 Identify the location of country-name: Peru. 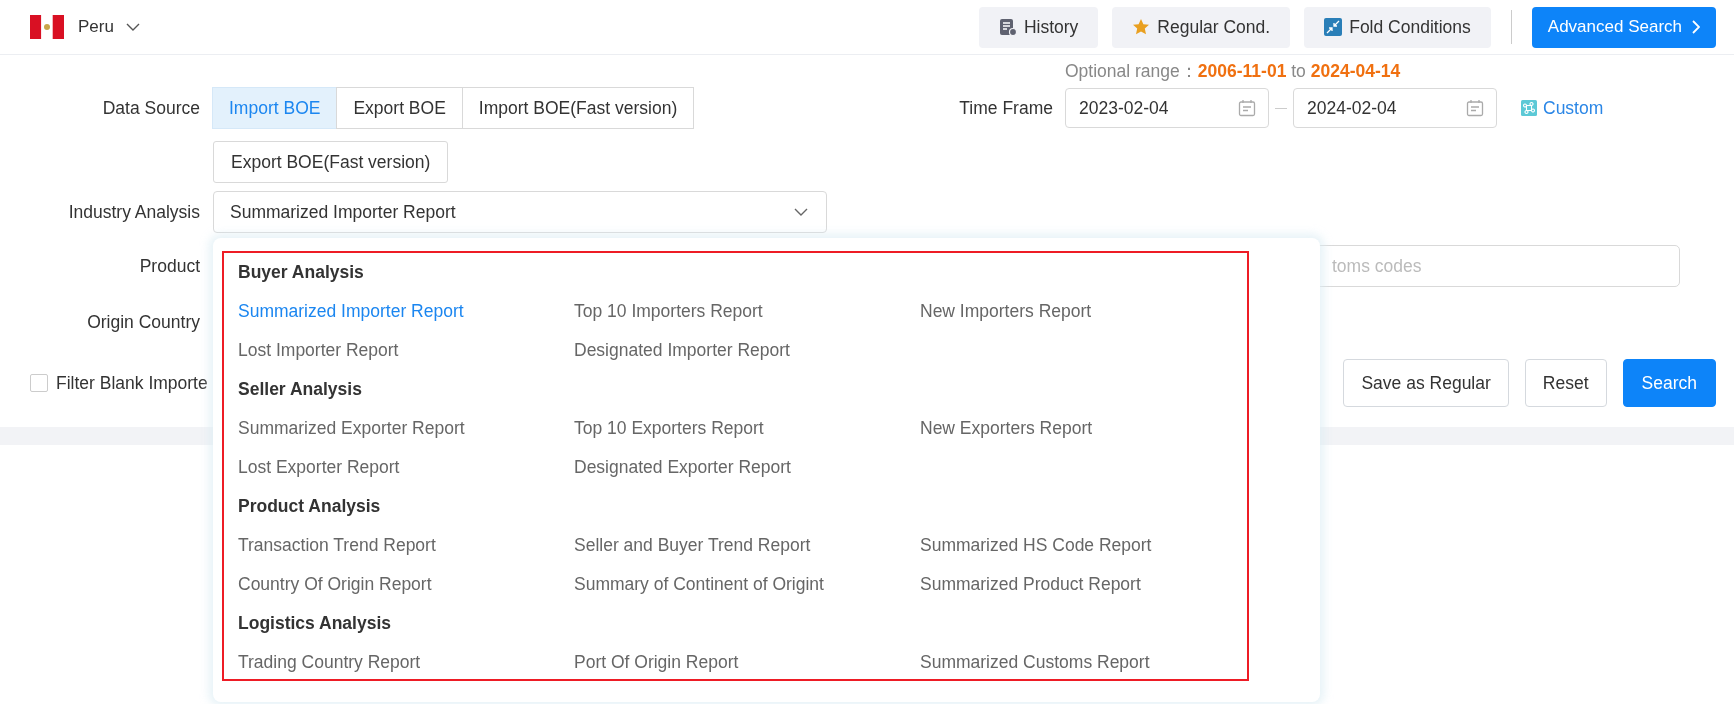
(96, 27).